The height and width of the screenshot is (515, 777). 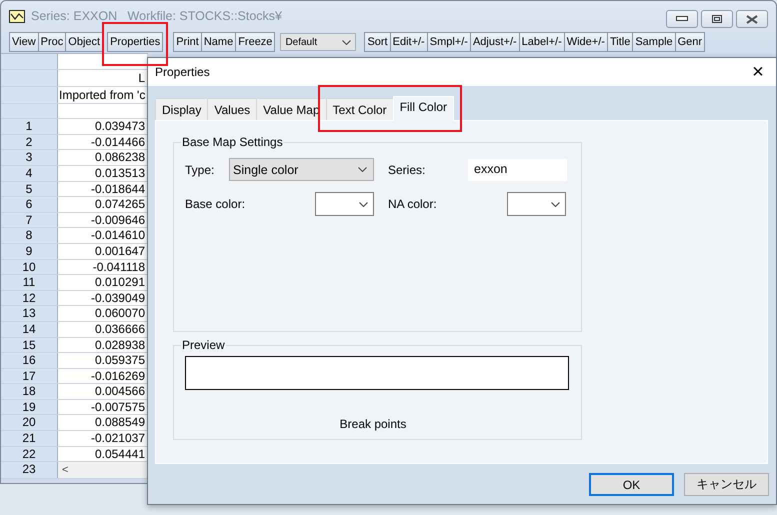 What do you see at coordinates (29, 391) in the screenshot?
I see `row-number: 18` at bounding box center [29, 391].